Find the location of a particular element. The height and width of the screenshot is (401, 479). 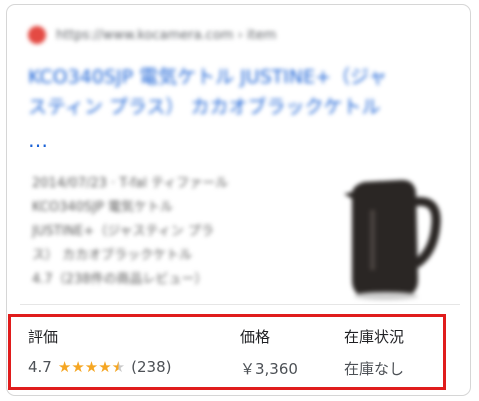

rating-value: 4.7 is located at coordinates (40, 367).